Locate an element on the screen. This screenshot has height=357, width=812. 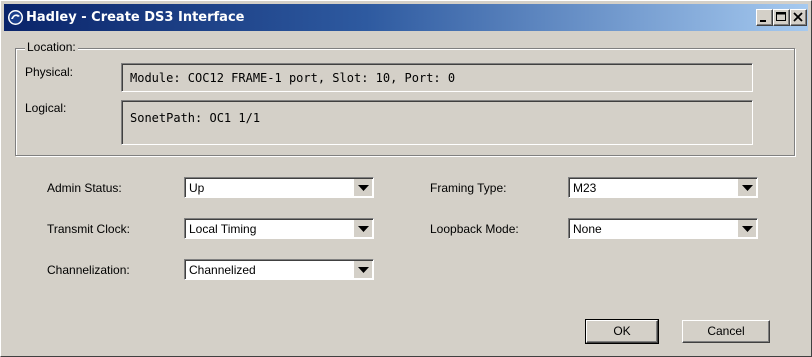
admin-status-value: Up is located at coordinates (197, 188).